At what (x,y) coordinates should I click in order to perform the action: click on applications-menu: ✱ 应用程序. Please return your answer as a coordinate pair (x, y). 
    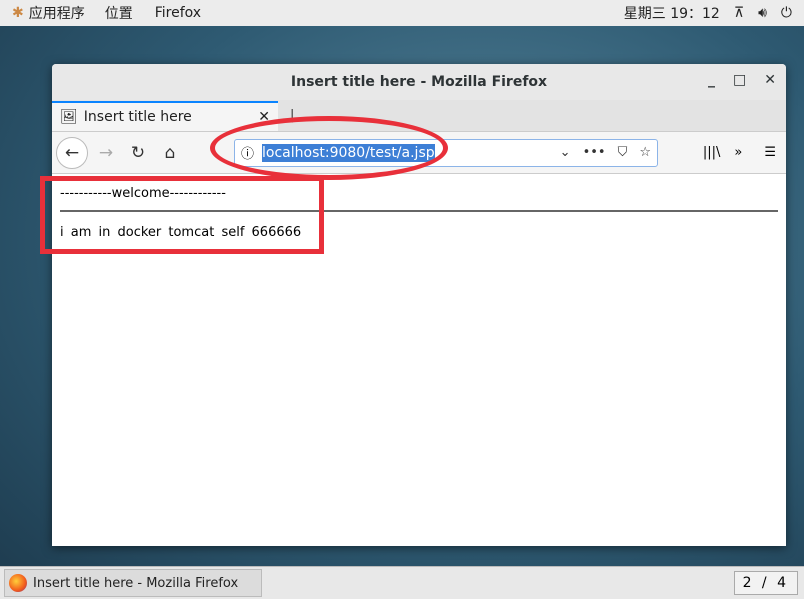
    Looking at the image, I should click on (48, 13).